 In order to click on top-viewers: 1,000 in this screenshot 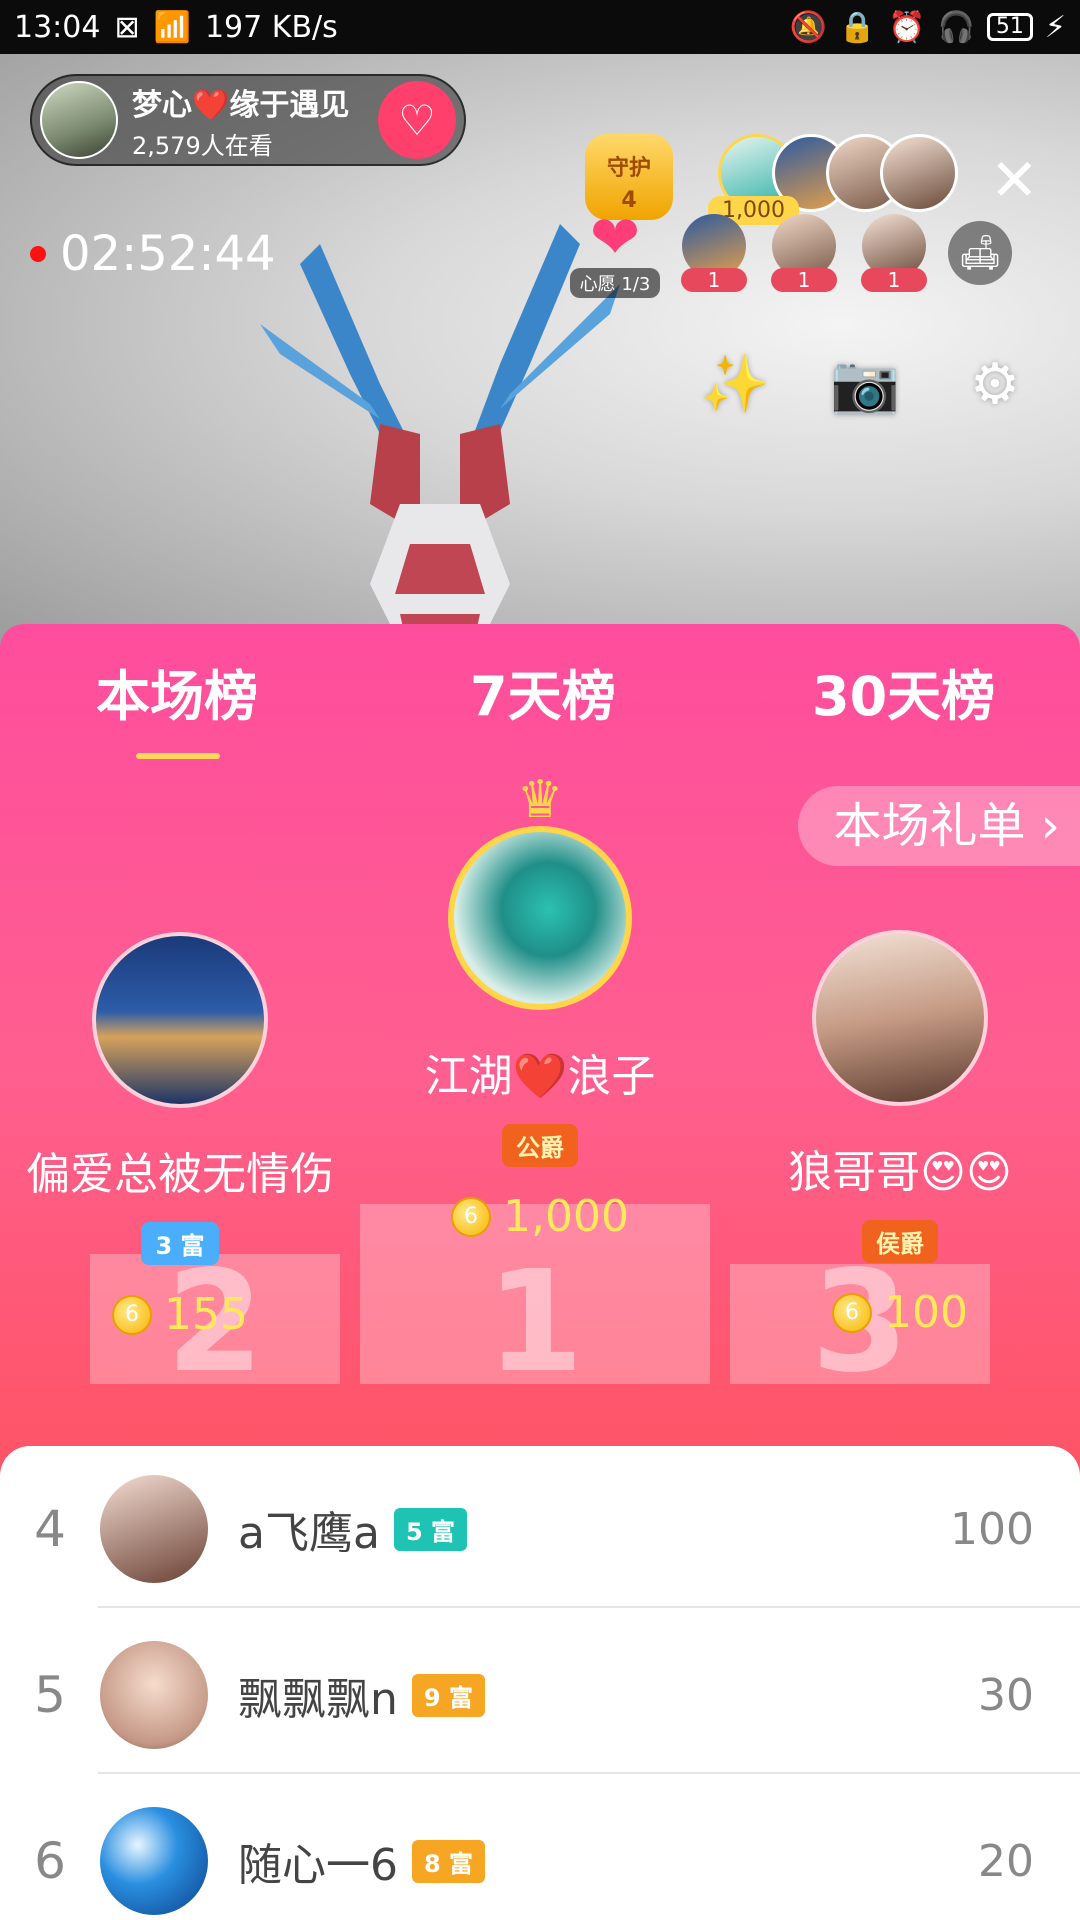, I will do `click(833, 179)`.